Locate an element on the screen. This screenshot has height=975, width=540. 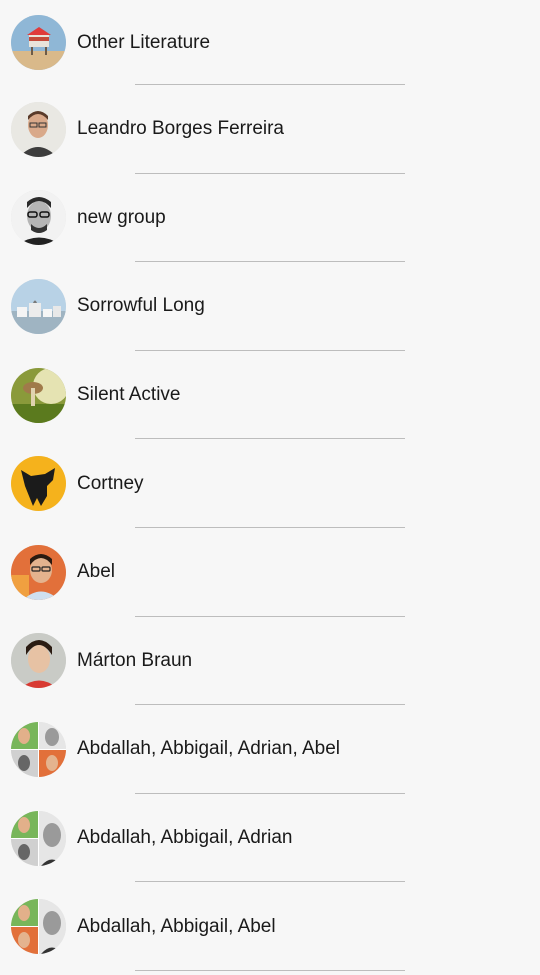
contact-row: Leandro Borges Ferreira is located at coordinates (270, 129).